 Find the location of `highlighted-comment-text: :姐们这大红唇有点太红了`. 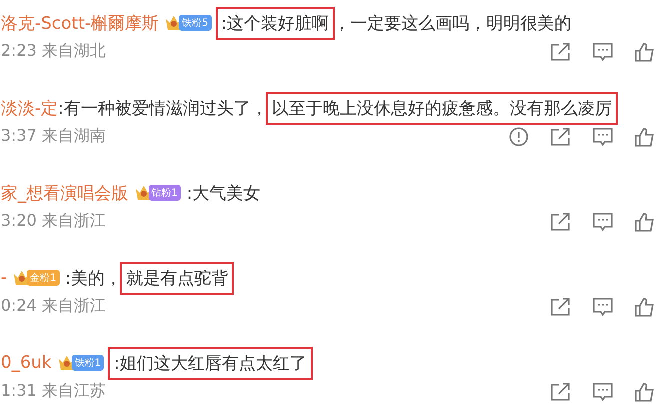

highlighted-comment-text: :姐们这大红唇有点太红了 is located at coordinates (210, 363).